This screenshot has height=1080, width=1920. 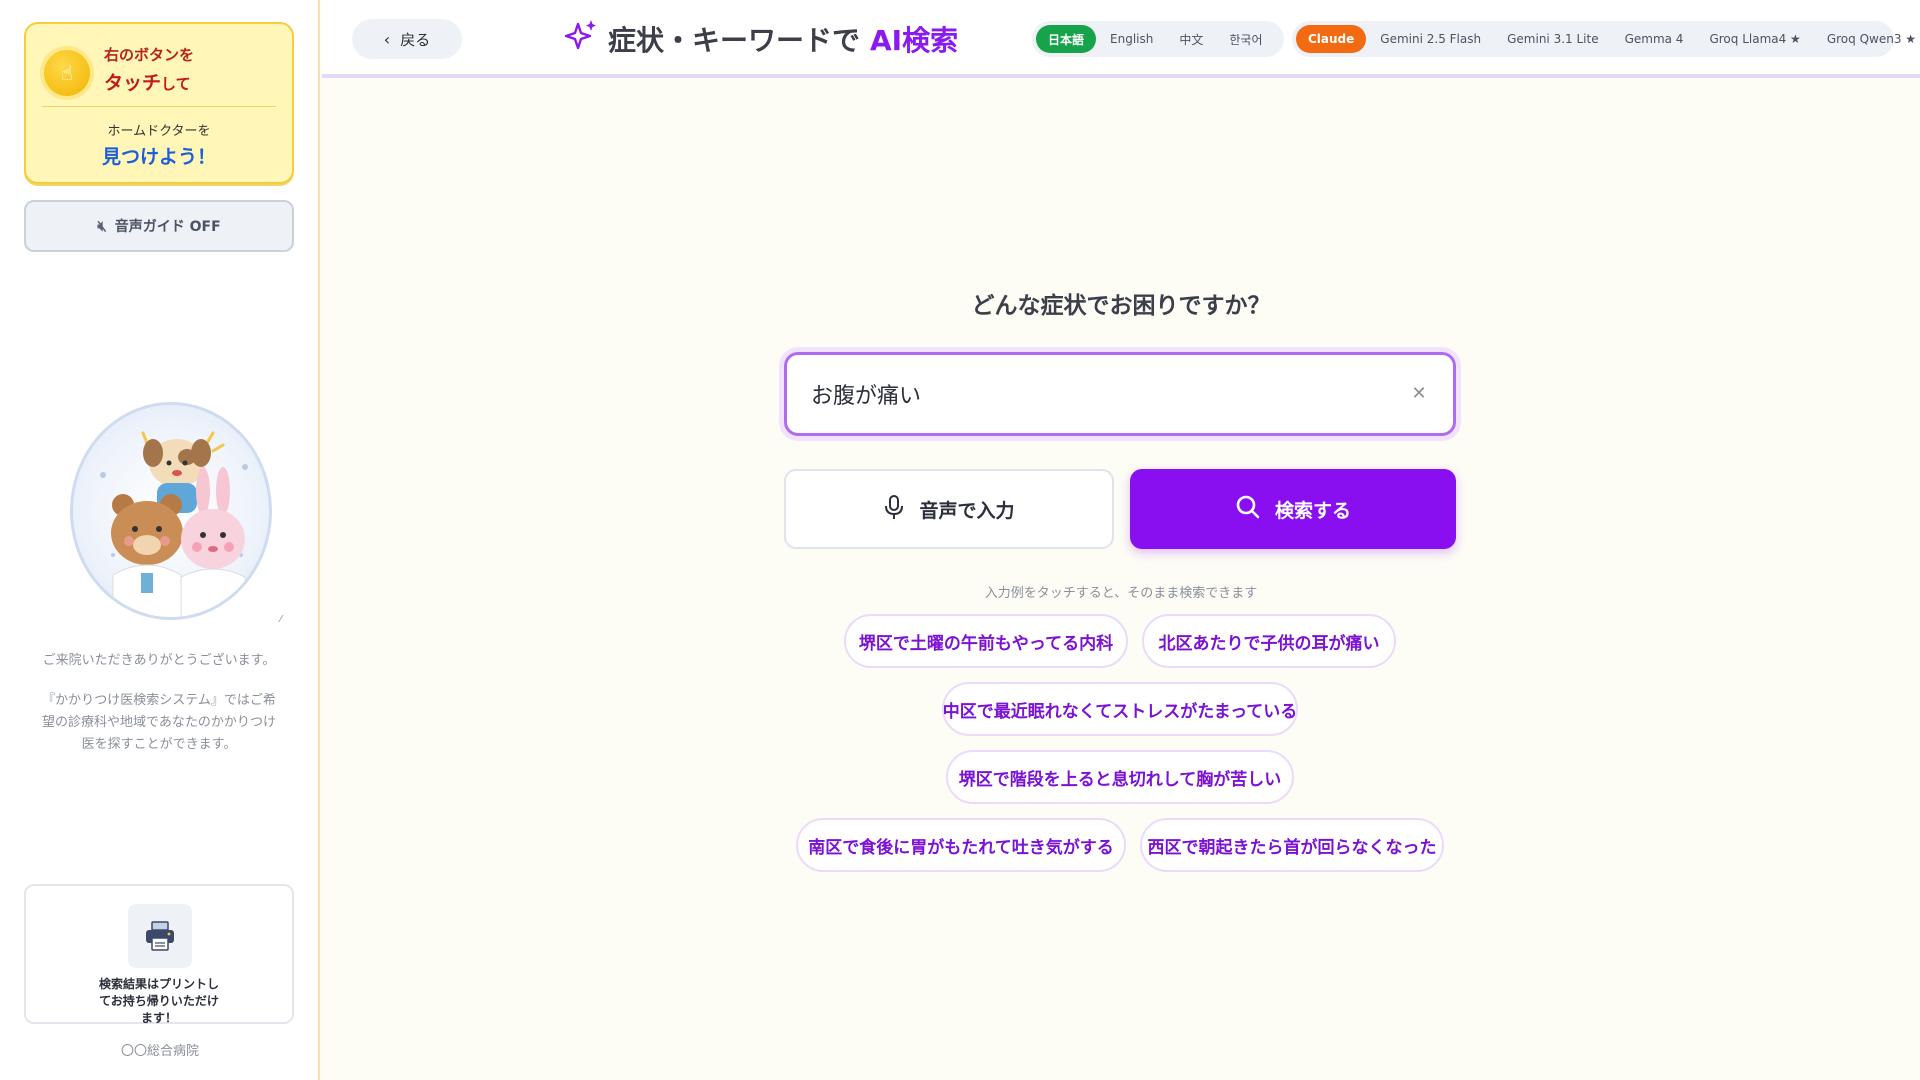 I want to click on microphone-icon, so click(x=894, y=509).